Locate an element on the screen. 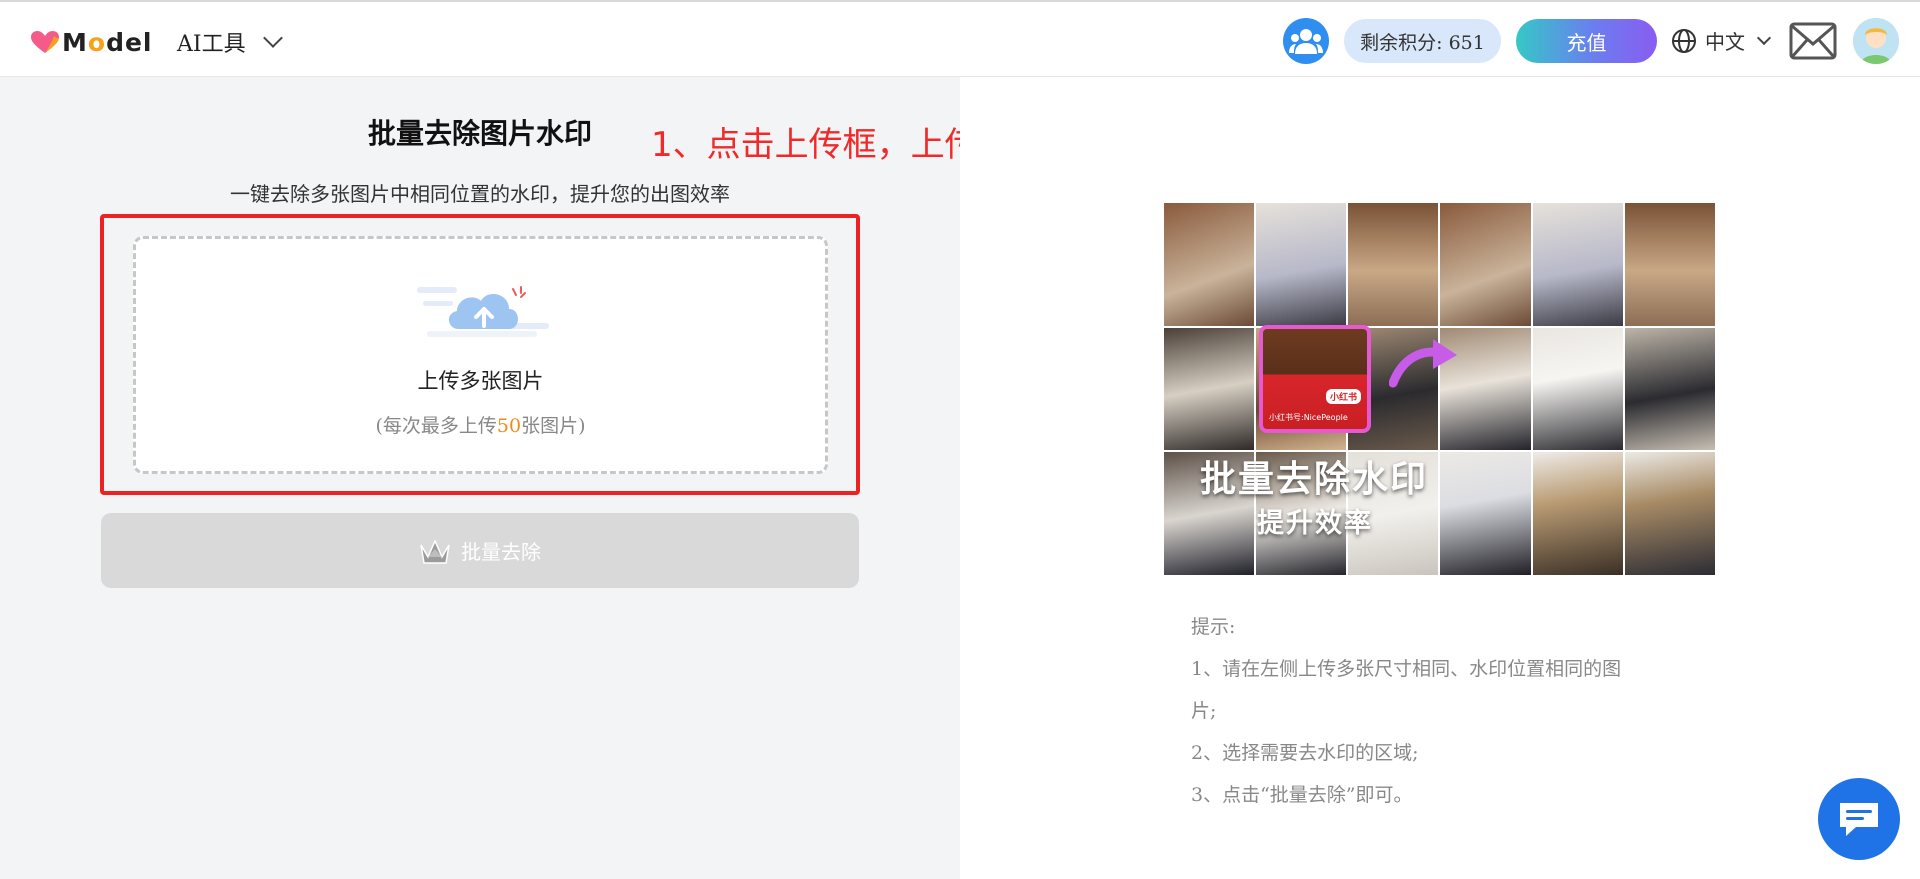 This screenshot has width=1920, height=879. upload-dropzone: 上传多张图片 (每次最多上传50张图片) is located at coordinates (480, 355).